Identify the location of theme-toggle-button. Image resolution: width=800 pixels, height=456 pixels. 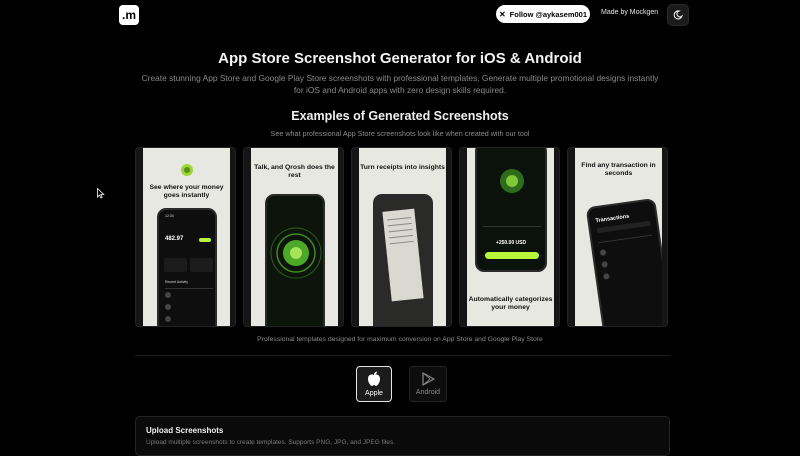
(678, 15).